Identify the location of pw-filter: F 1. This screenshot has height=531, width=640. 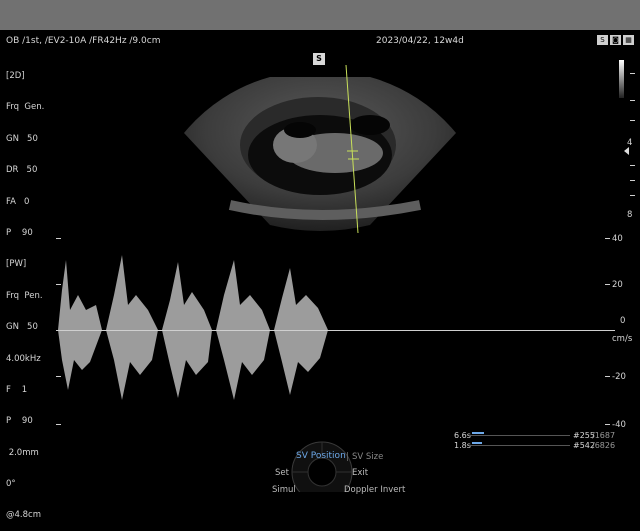
(17, 389).